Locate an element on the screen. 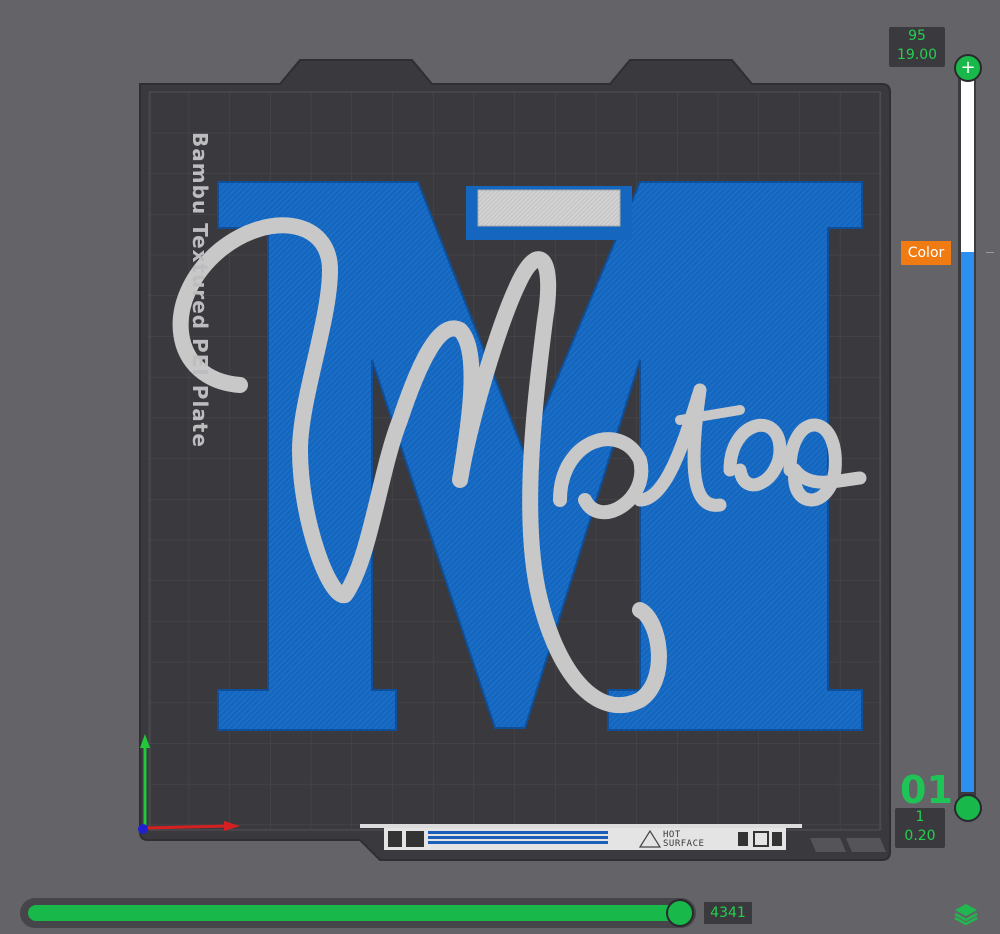  layer-slider-top-handle: + is located at coordinates (968, 68).